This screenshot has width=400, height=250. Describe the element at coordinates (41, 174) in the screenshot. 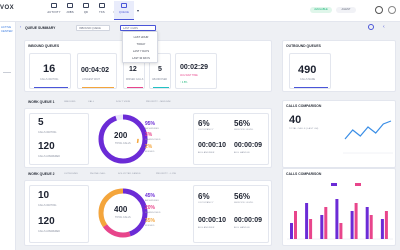

I see `queue2-title: WORK QUEUE 2` at that location.